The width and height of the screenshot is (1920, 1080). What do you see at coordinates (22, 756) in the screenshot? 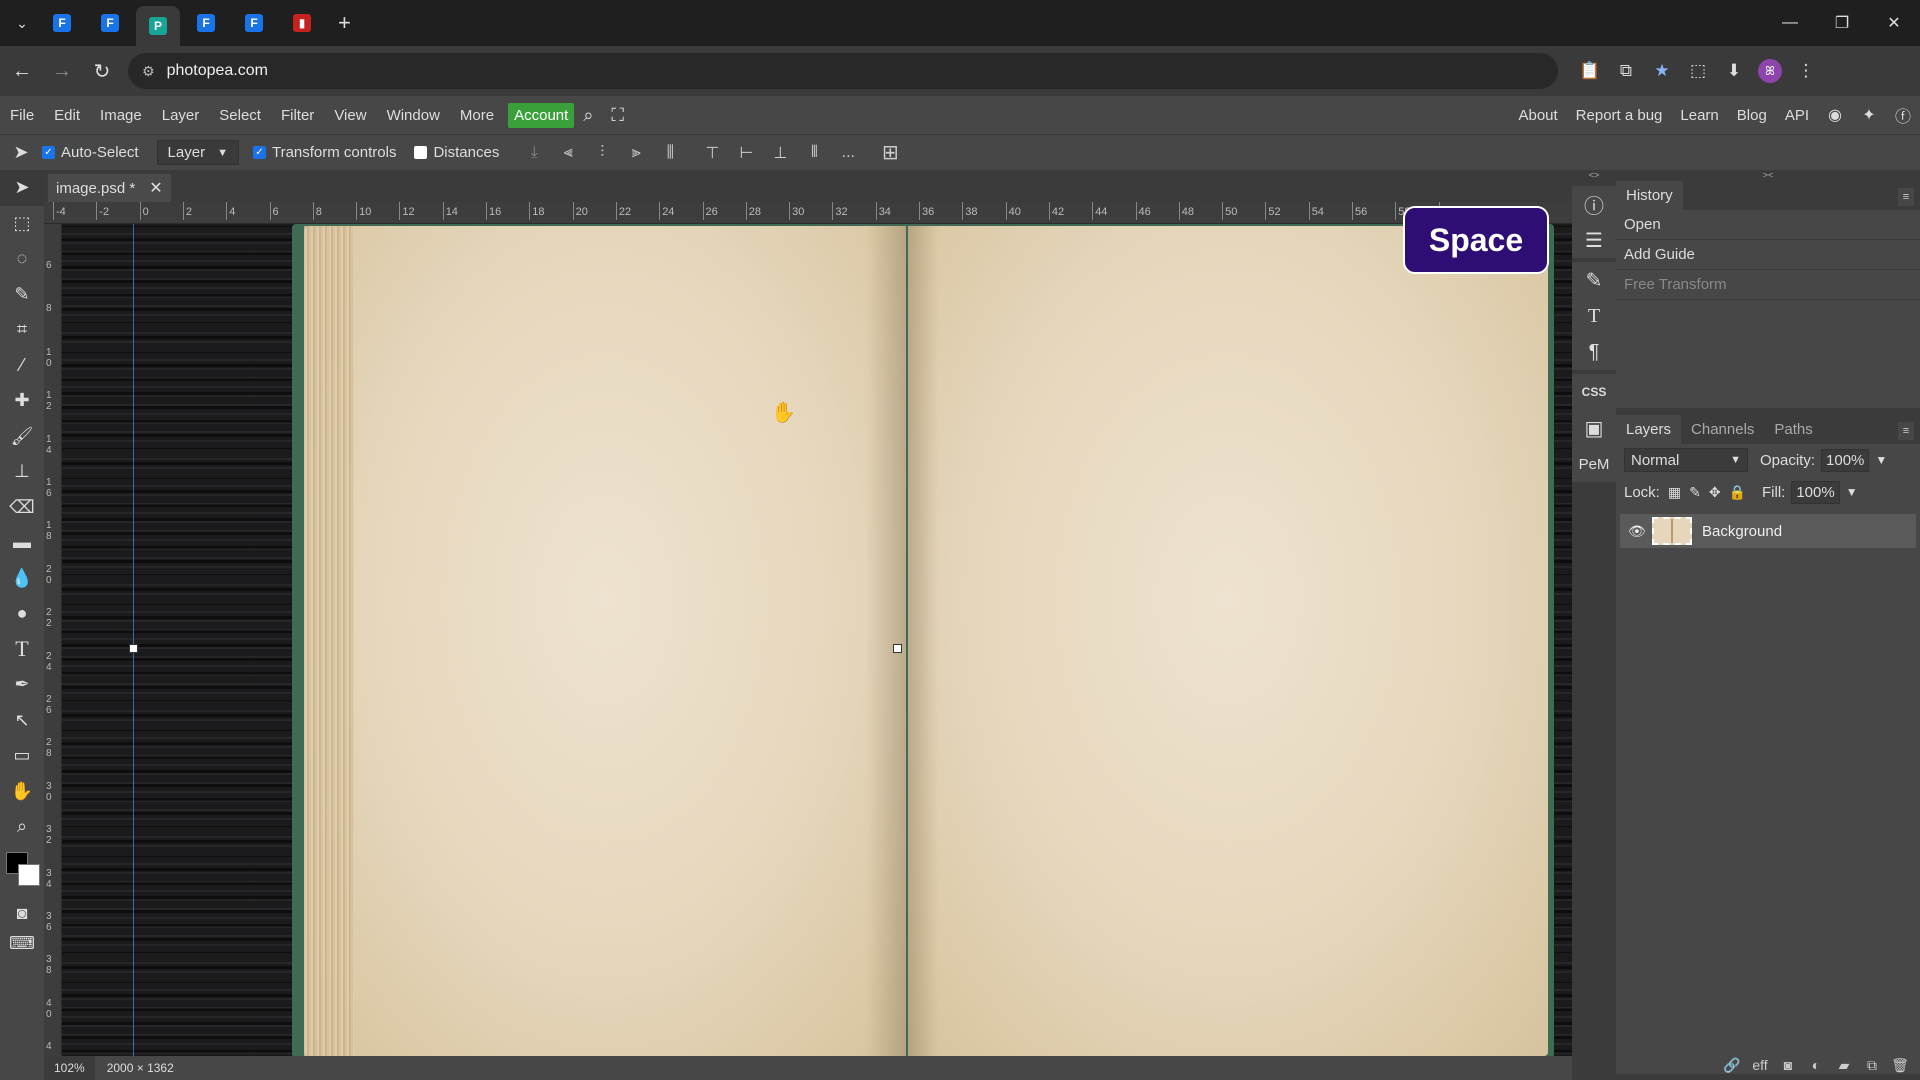
I see `shape-tool-icon: ▭` at bounding box center [22, 756].